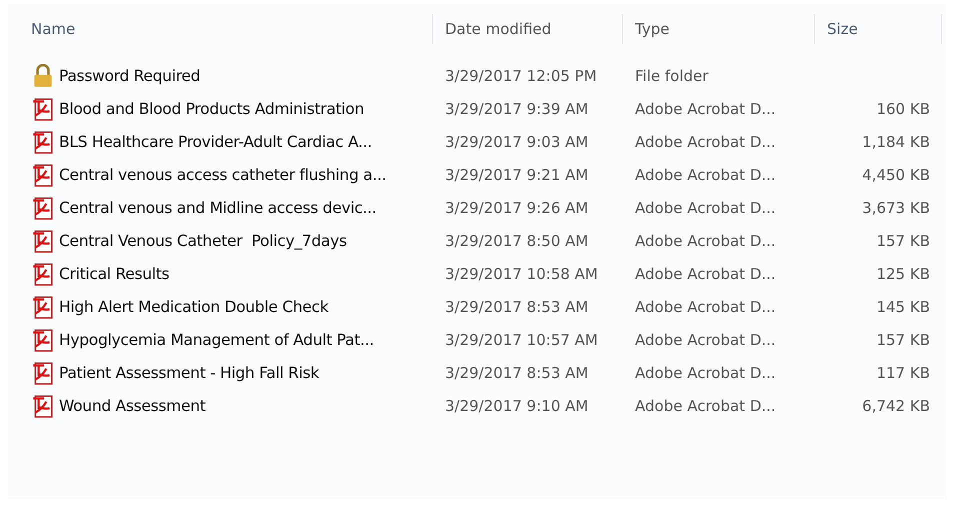 The height and width of the screenshot is (510, 955). What do you see at coordinates (521, 273) in the screenshot?
I see `date-modified: 3/29/2017 10:58 AM` at bounding box center [521, 273].